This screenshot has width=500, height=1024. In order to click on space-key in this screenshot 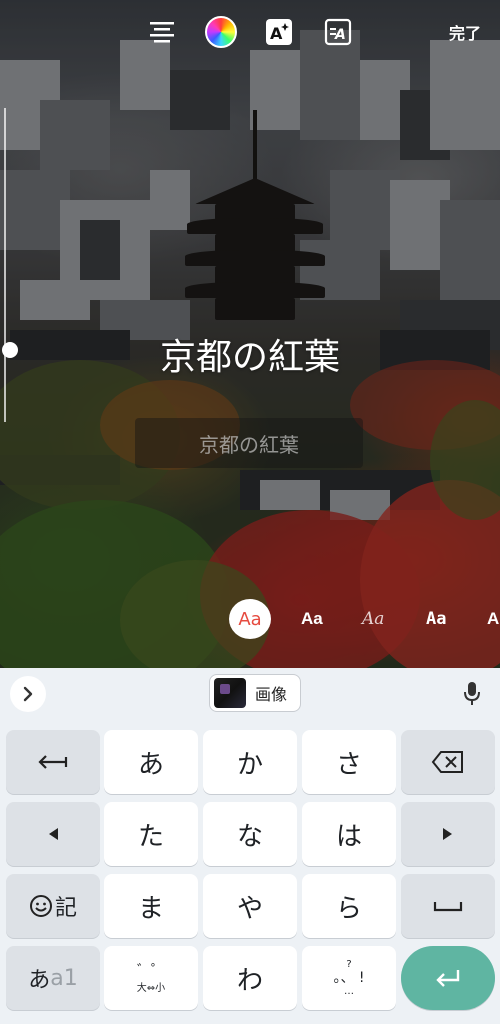, I will do `click(448, 906)`.